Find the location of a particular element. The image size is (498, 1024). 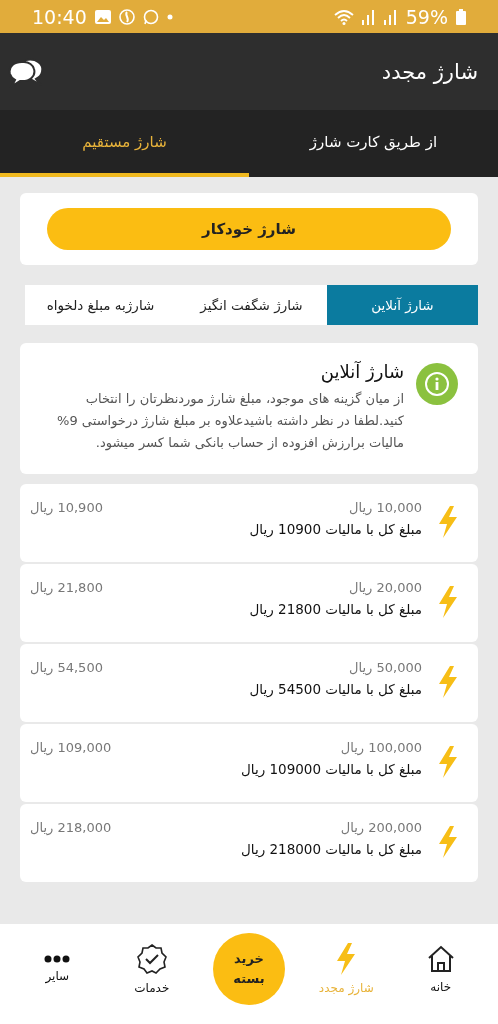

amount-text: 50,000 ریال is located at coordinates (385, 667).